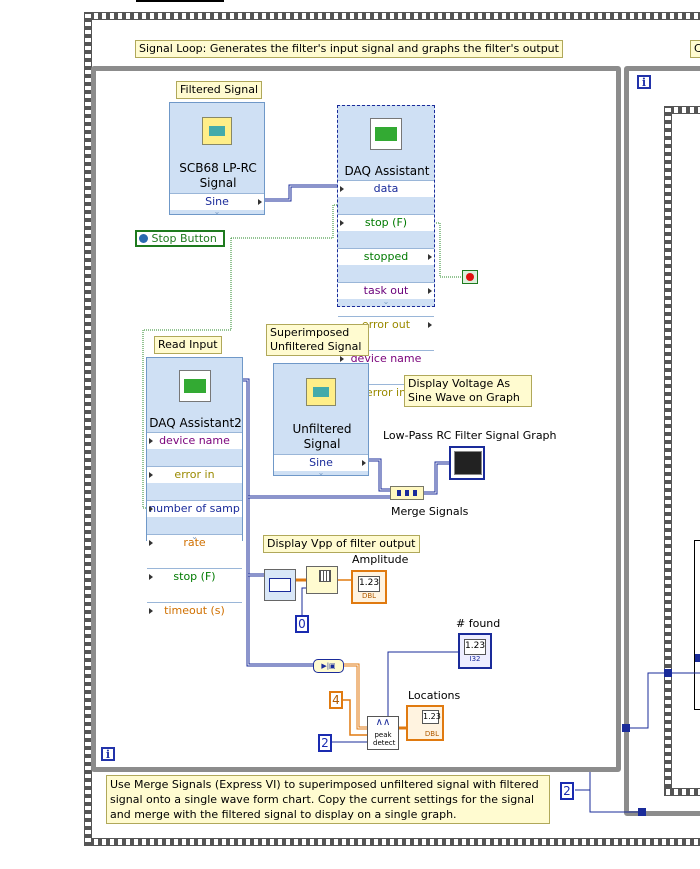 Image resolution: width=700 pixels, height=869 pixels. I want to click on array-icon, so click(325, 576).